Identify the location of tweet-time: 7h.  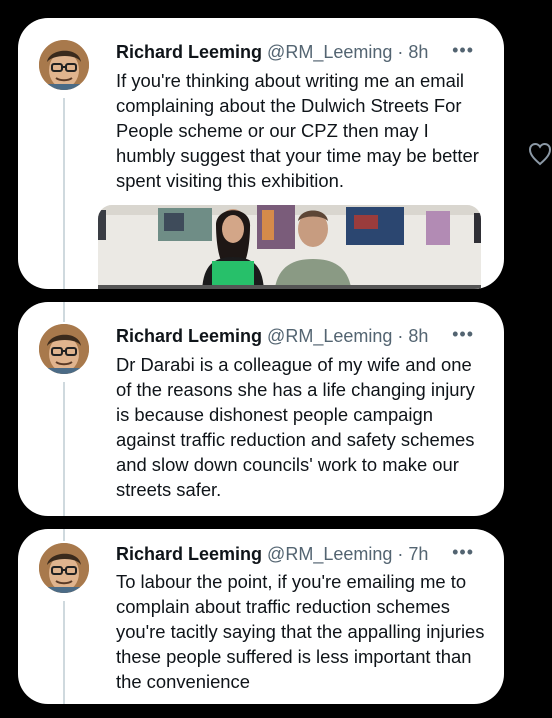
(418, 554).